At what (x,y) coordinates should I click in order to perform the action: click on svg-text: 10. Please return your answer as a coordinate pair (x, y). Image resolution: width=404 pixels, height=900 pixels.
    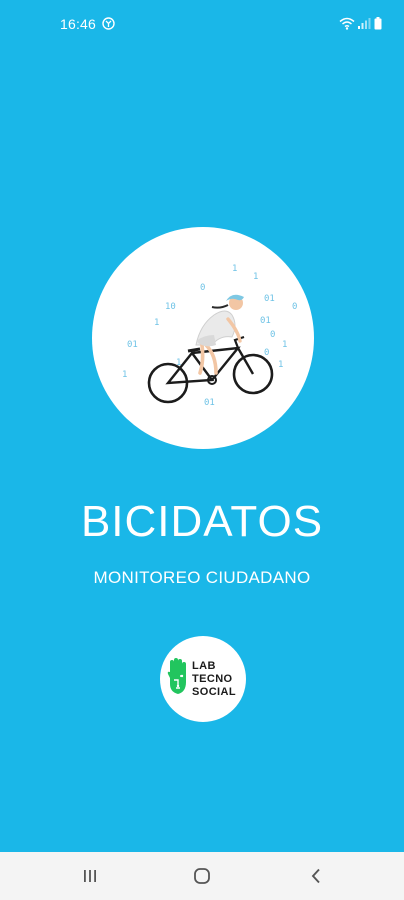
    Looking at the image, I should click on (170, 307).